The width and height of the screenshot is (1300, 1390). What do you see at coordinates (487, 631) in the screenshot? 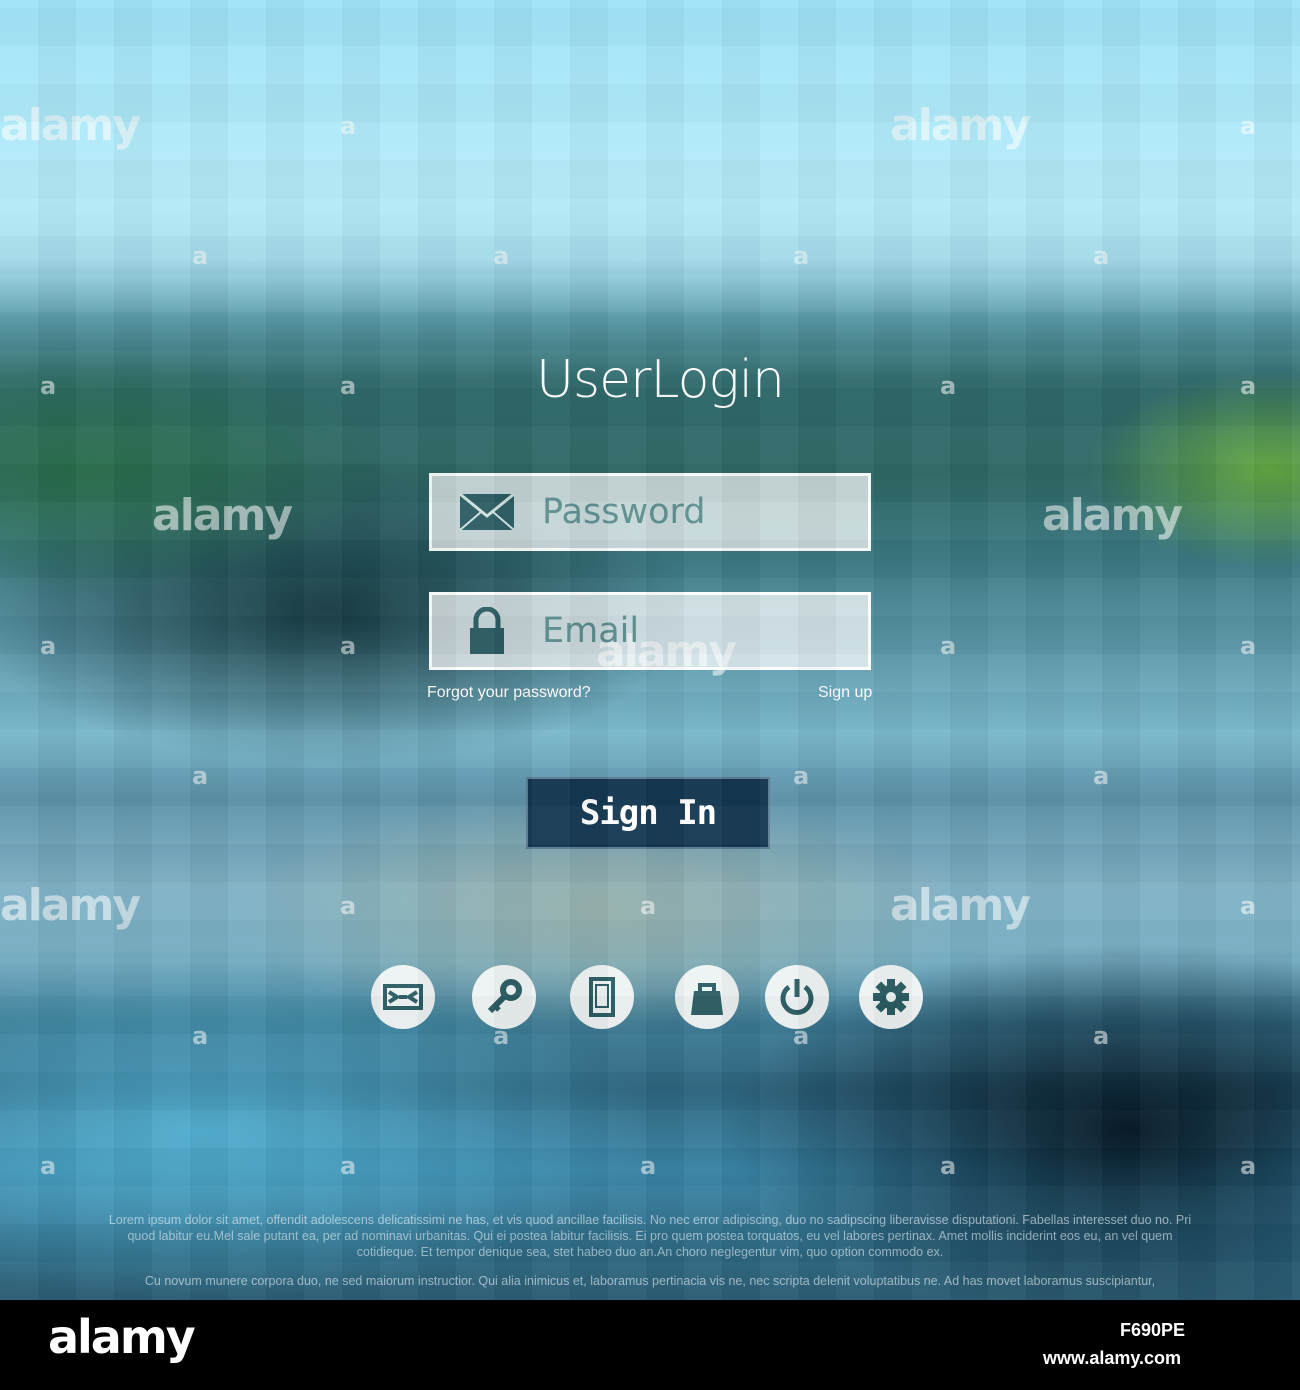
I see `lock-icon` at bounding box center [487, 631].